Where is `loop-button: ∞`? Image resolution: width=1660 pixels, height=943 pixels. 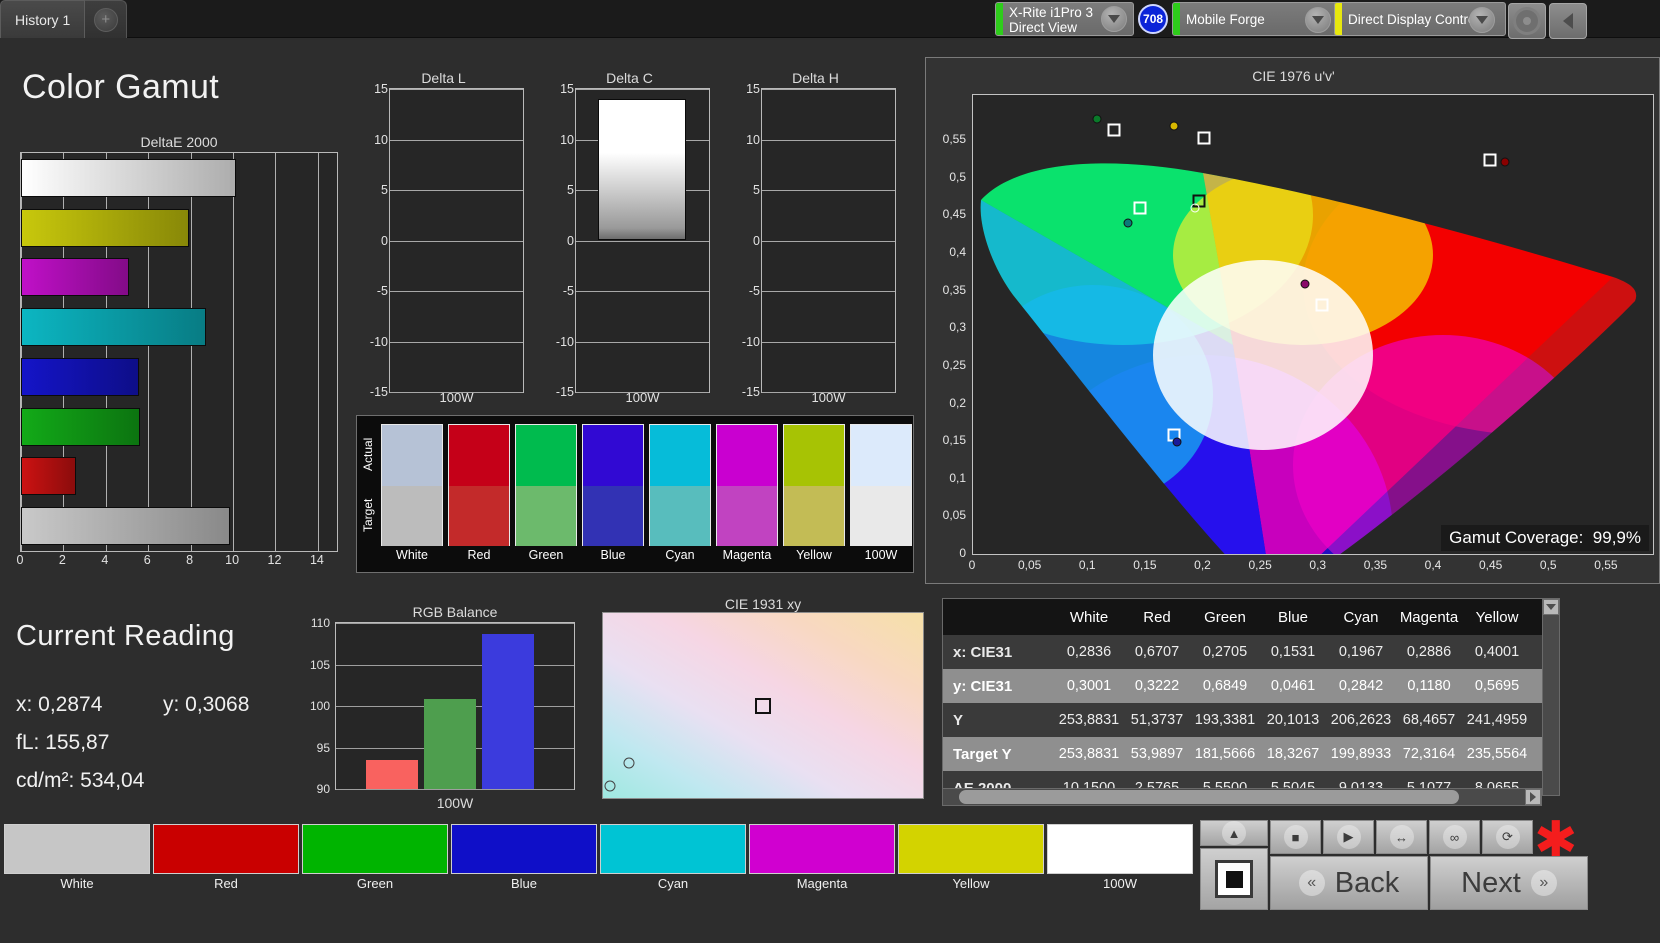 loop-button: ∞ is located at coordinates (1454, 837).